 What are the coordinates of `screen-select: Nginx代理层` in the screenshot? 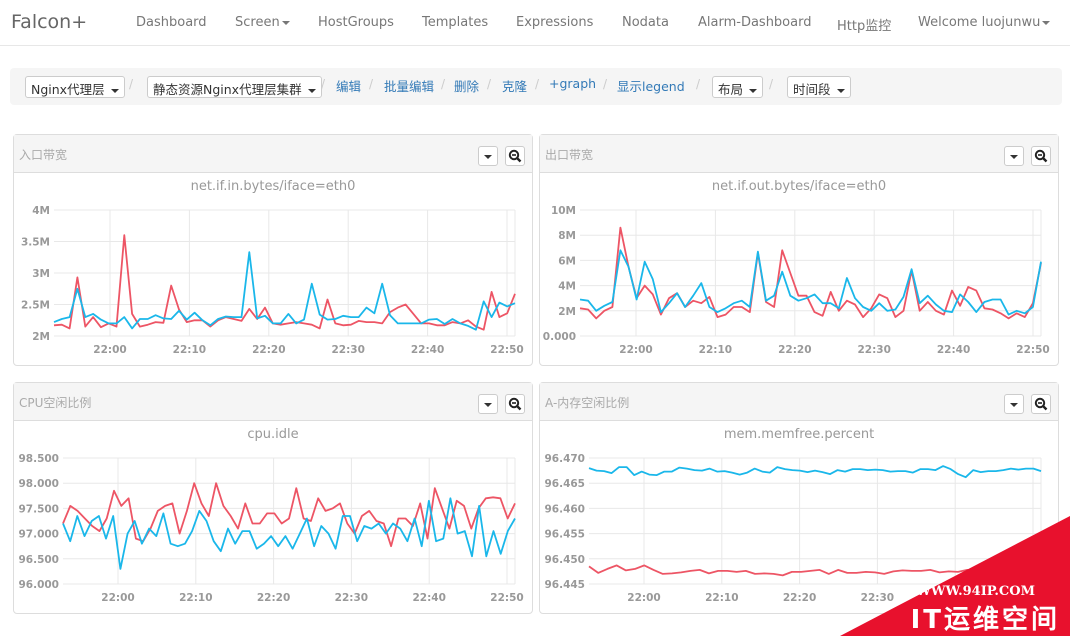 It's located at (75, 87).